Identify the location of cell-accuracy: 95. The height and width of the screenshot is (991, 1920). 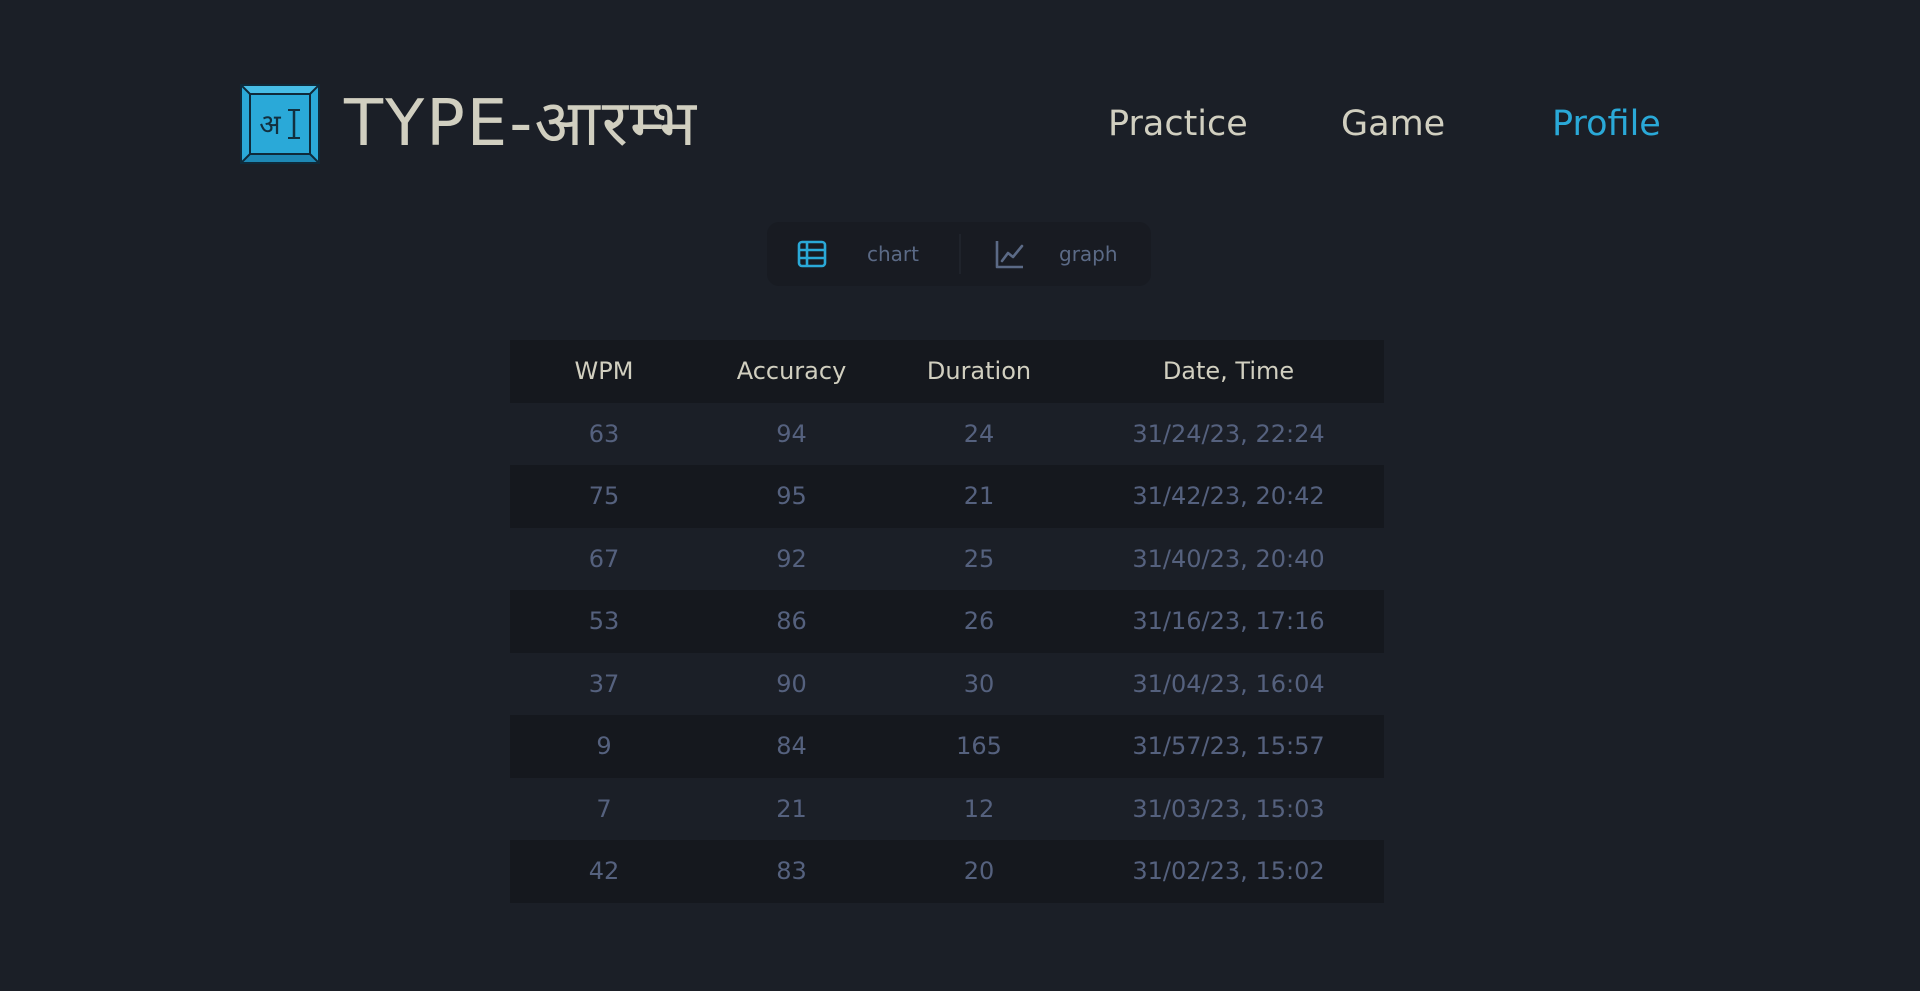
(791, 496).